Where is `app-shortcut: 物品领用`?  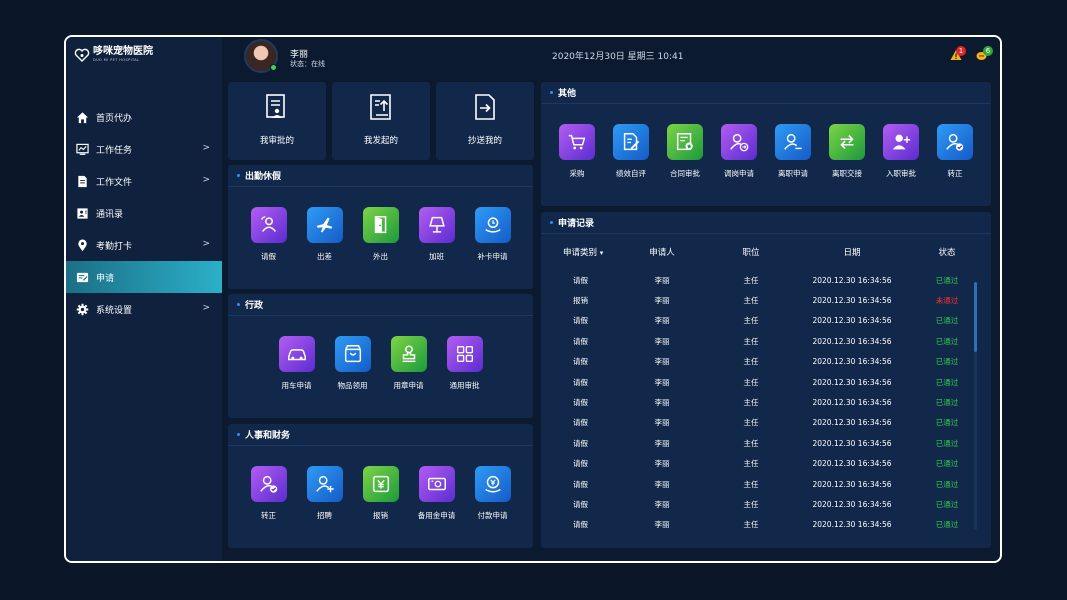
app-shortcut: 物品领用 is located at coordinates (353, 363).